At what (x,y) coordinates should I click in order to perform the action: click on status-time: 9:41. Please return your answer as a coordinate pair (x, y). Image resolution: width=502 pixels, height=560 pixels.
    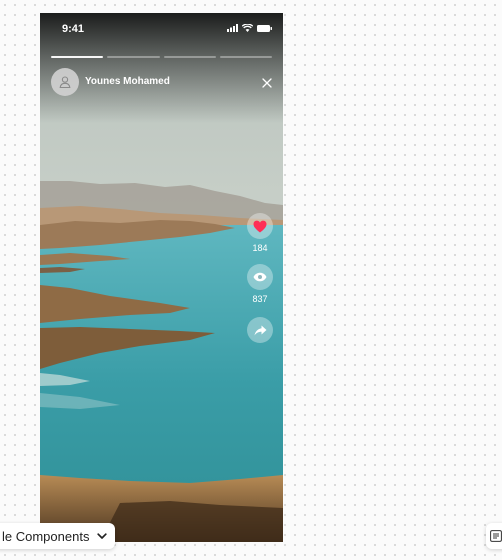
    Looking at the image, I should click on (73, 29).